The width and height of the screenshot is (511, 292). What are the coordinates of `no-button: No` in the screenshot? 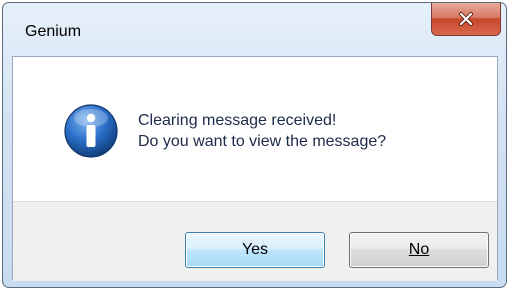 It's located at (419, 250).